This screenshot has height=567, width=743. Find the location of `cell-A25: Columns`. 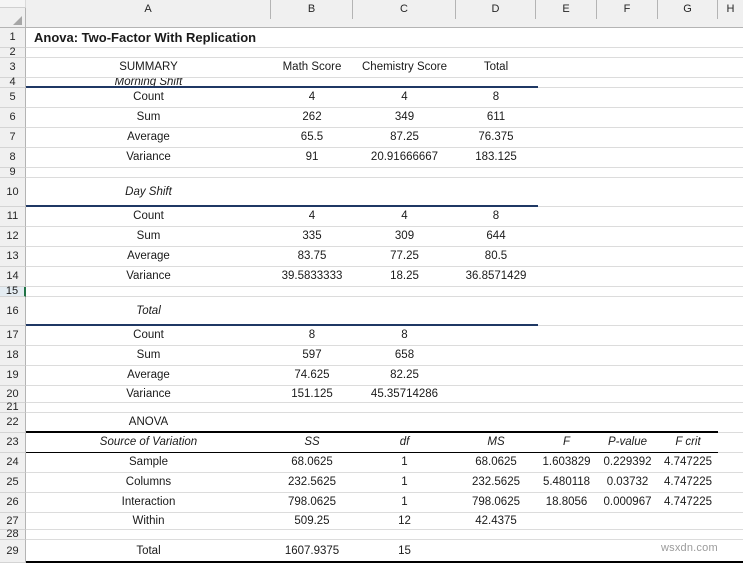

cell-A25: Columns is located at coordinates (148, 483).